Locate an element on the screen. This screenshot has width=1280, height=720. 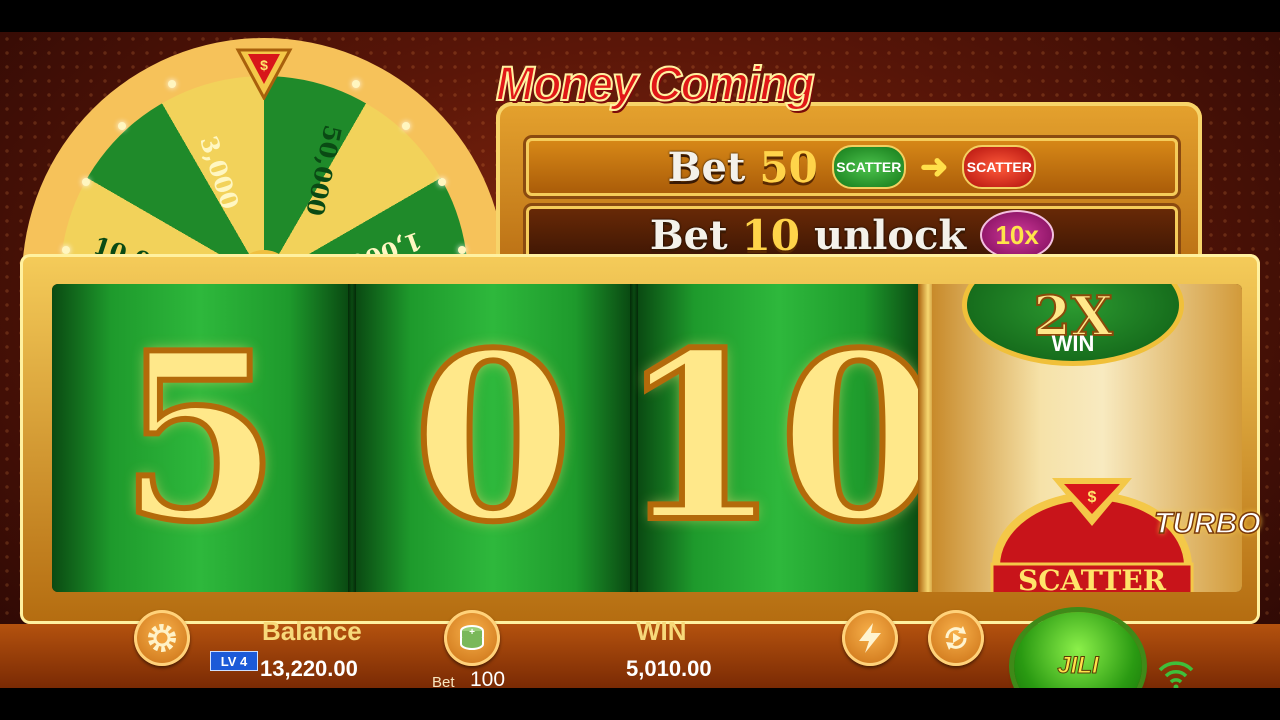
win-badge-label: WIN is located at coordinates (1073, 343).